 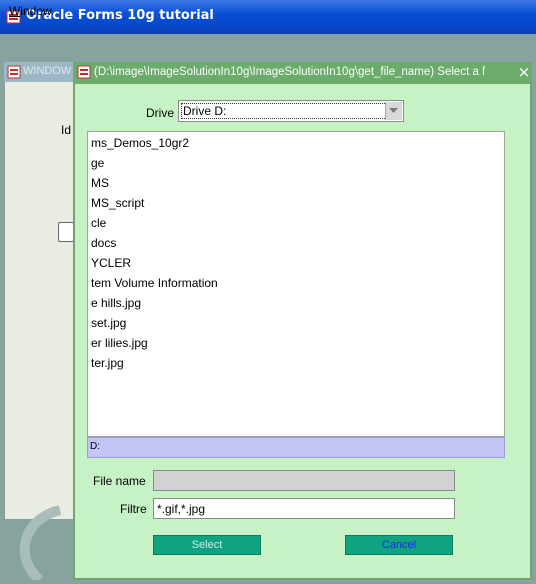 What do you see at coordinates (160, 113) in the screenshot?
I see `drive-label: Drive` at bounding box center [160, 113].